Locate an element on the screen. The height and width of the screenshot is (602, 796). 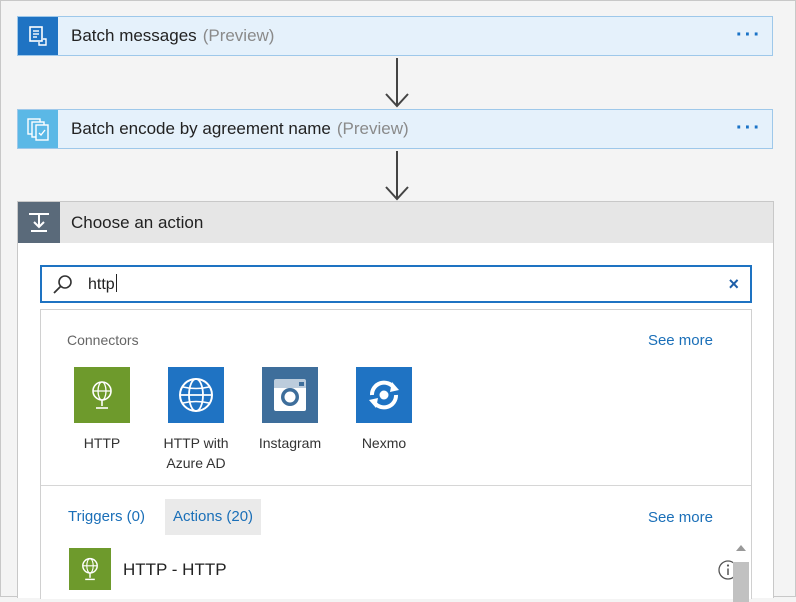
choose-action-header: Choose an action is located at coordinates (395, 222).